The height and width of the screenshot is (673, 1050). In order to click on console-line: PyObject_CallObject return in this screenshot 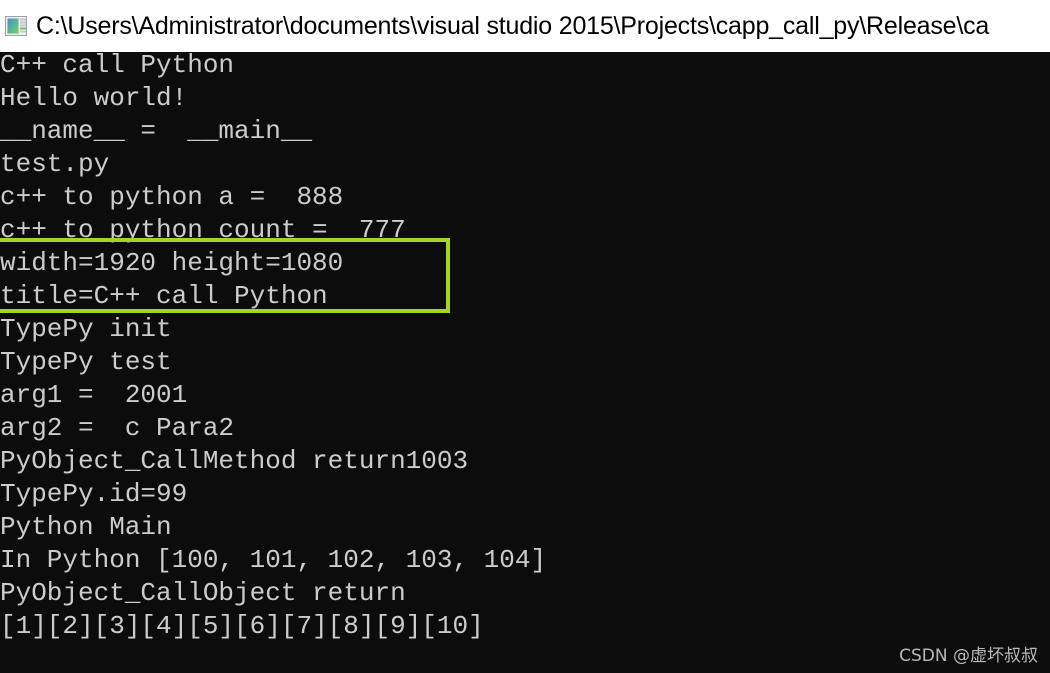, I will do `click(203, 593)`.